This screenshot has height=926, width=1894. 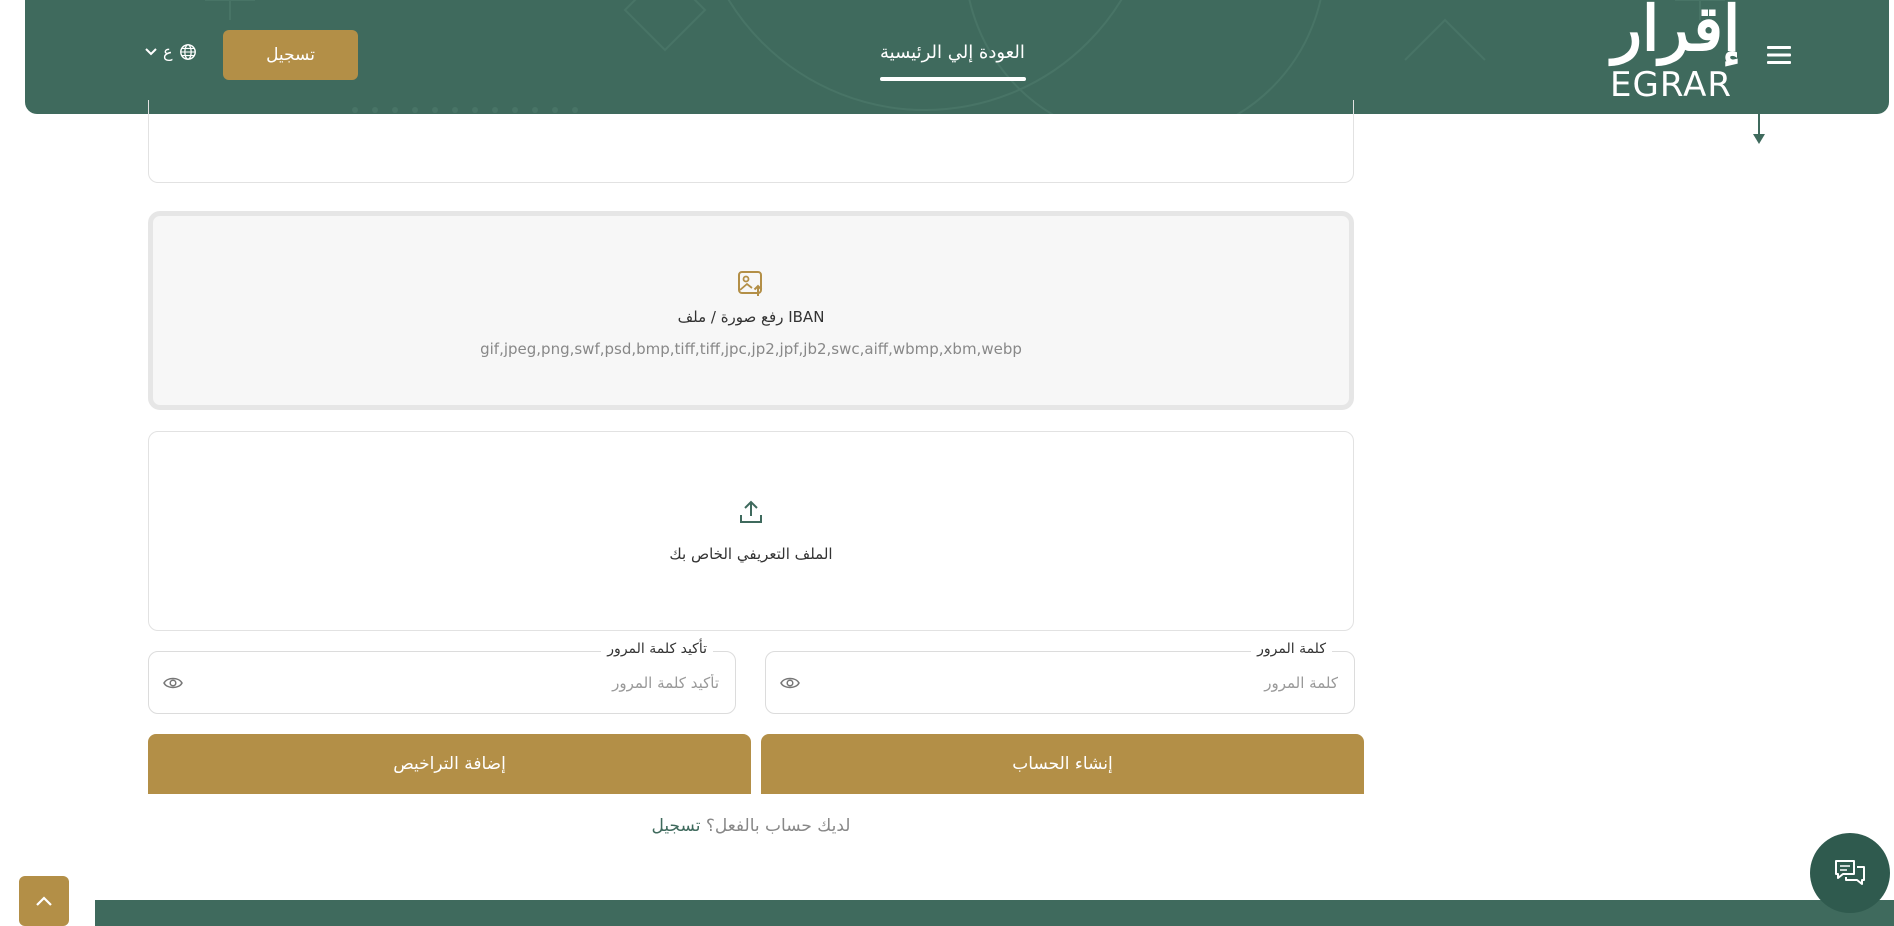 I want to click on profile-upload-area: الملف التعريفي الخاص بك, so click(x=751, y=531).